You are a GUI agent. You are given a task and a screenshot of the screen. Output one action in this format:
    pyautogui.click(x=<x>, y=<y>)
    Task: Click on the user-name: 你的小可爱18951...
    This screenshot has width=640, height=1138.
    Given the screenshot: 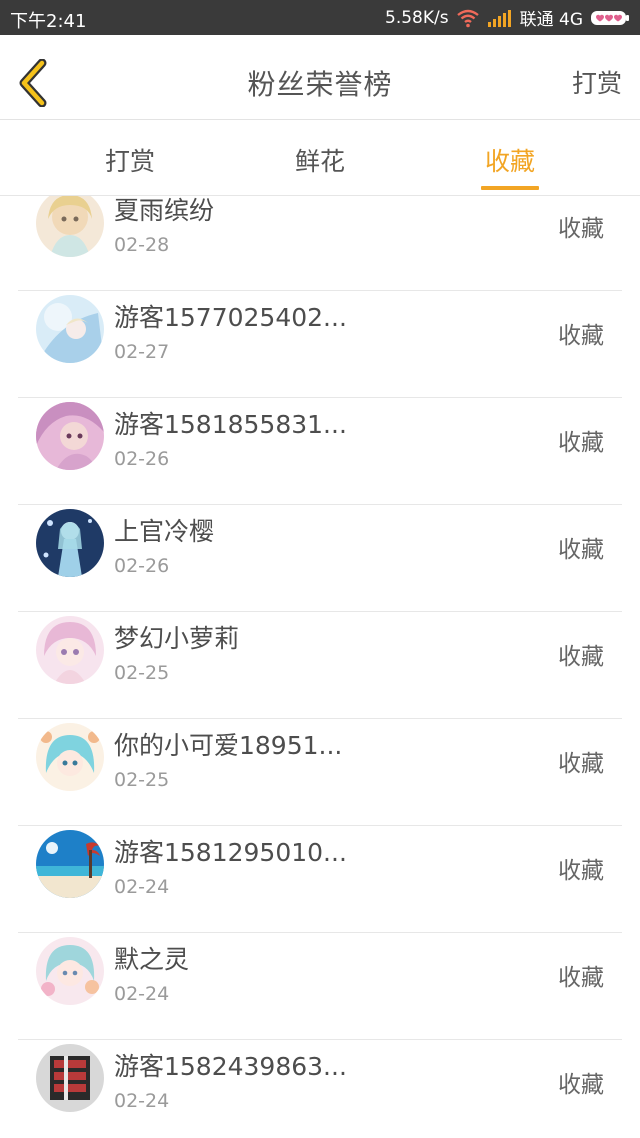 What is the action you would take?
    pyautogui.click(x=228, y=745)
    